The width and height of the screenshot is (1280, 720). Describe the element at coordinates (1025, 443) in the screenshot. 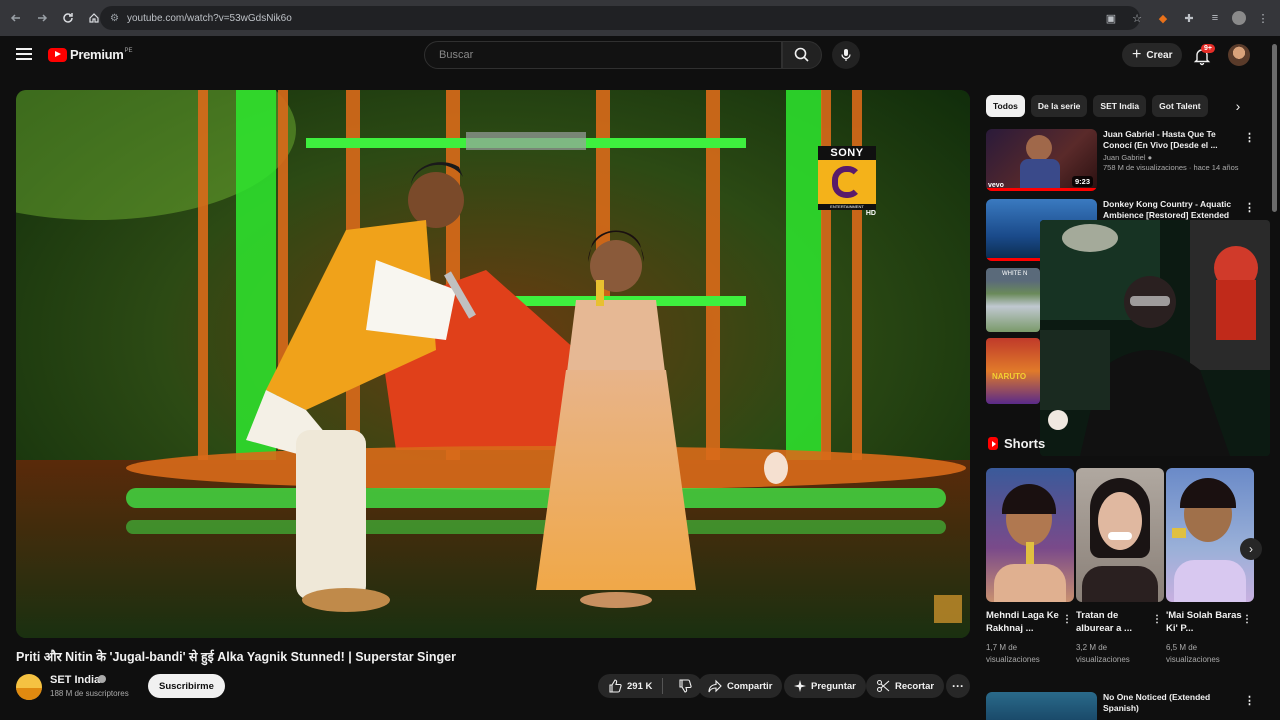

I see `shorts-heading: Shorts` at that location.